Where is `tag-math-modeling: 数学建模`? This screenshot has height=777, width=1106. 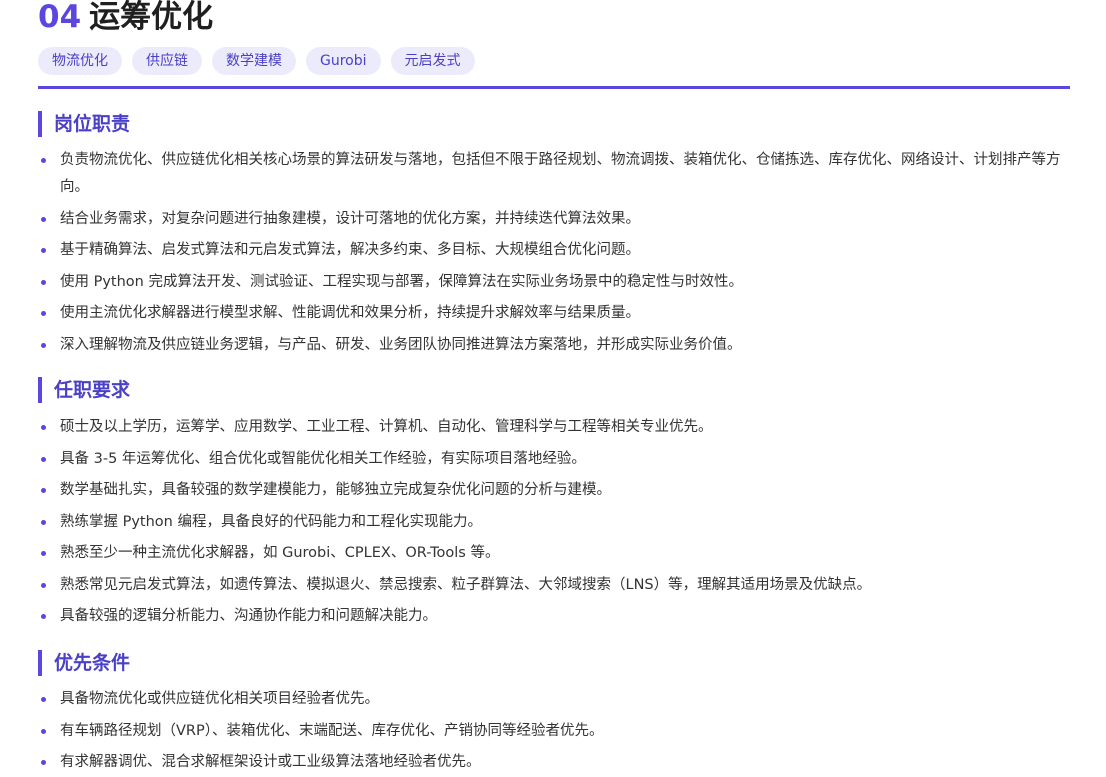 tag-math-modeling: 数学建模 is located at coordinates (254, 61).